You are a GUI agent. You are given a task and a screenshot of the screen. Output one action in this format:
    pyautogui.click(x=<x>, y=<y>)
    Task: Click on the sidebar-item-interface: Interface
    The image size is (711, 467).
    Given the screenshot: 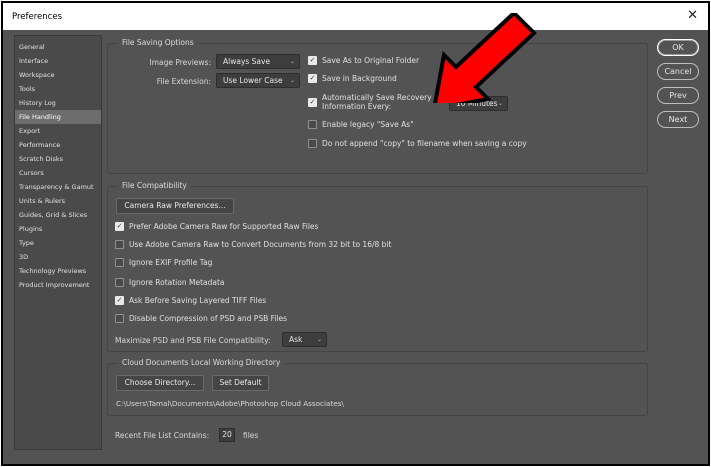 What is the action you would take?
    pyautogui.click(x=58, y=61)
    